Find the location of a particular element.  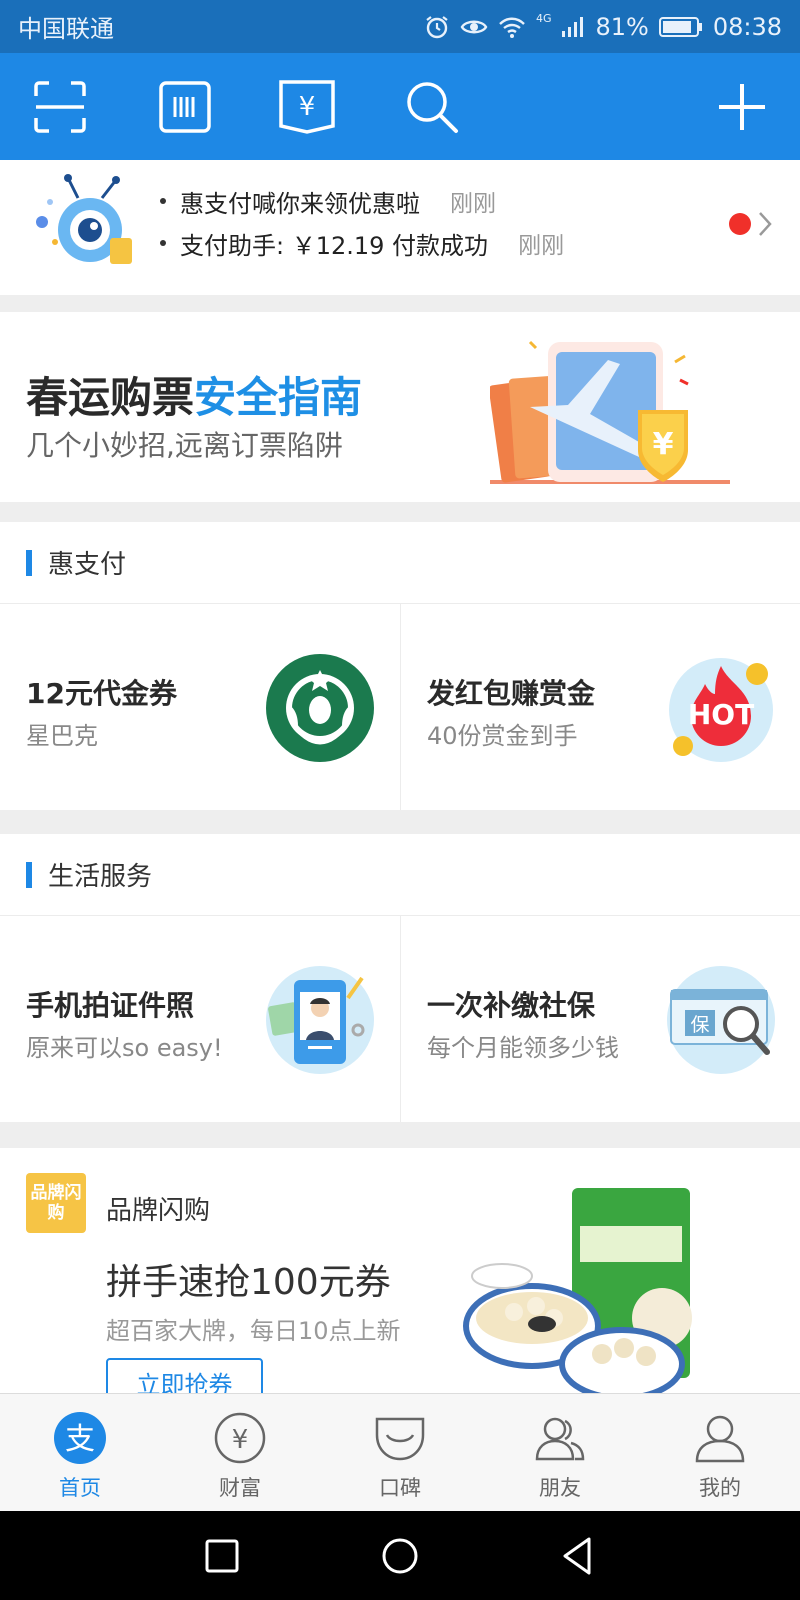

add-button is located at coordinates (742, 107).